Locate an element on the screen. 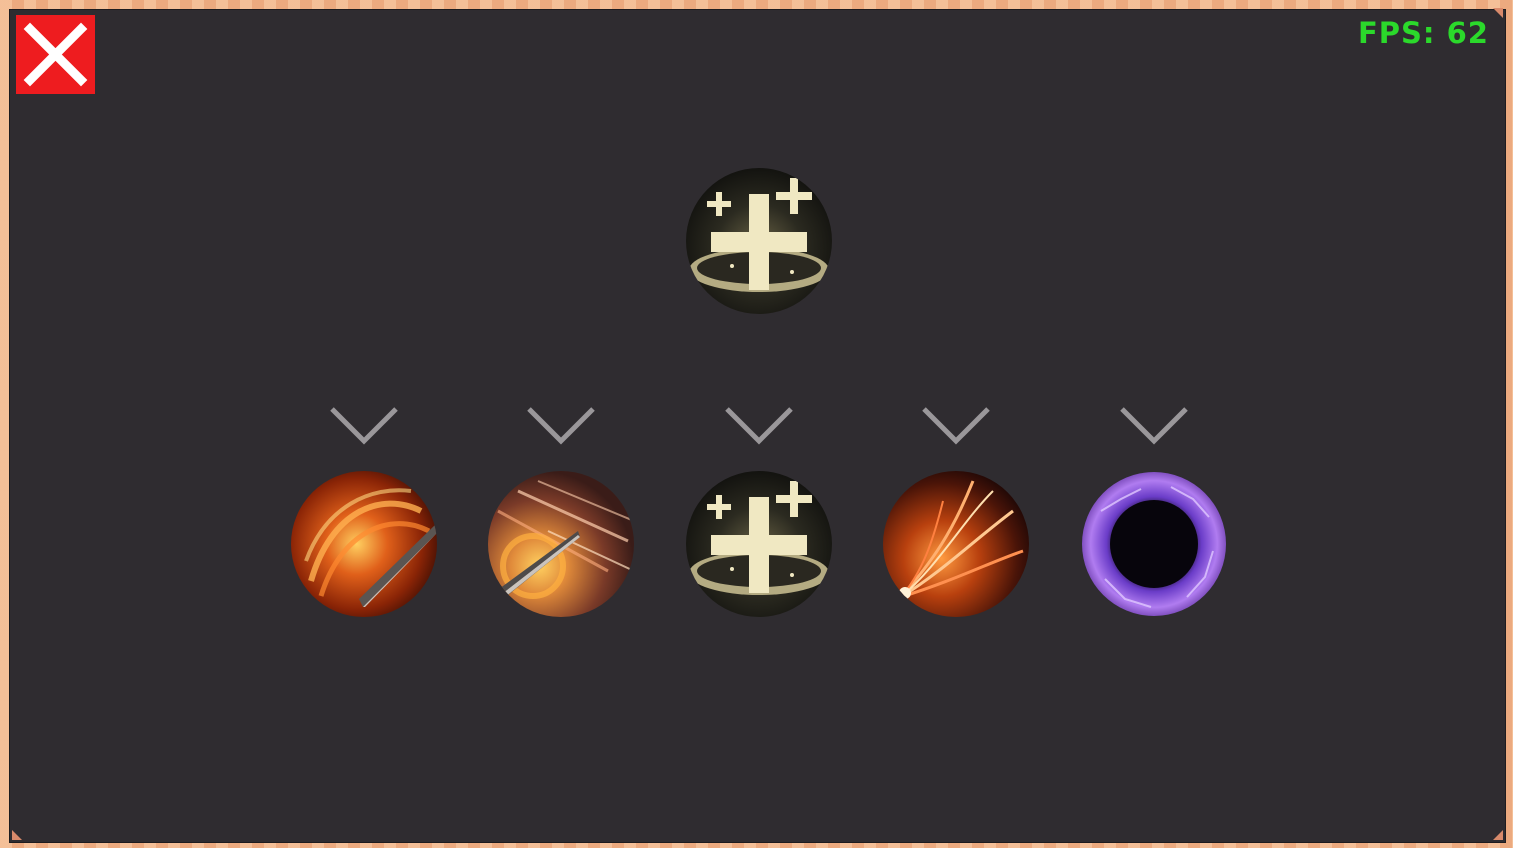  fps-counter: FPS: 62 is located at coordinates (1423, 33).